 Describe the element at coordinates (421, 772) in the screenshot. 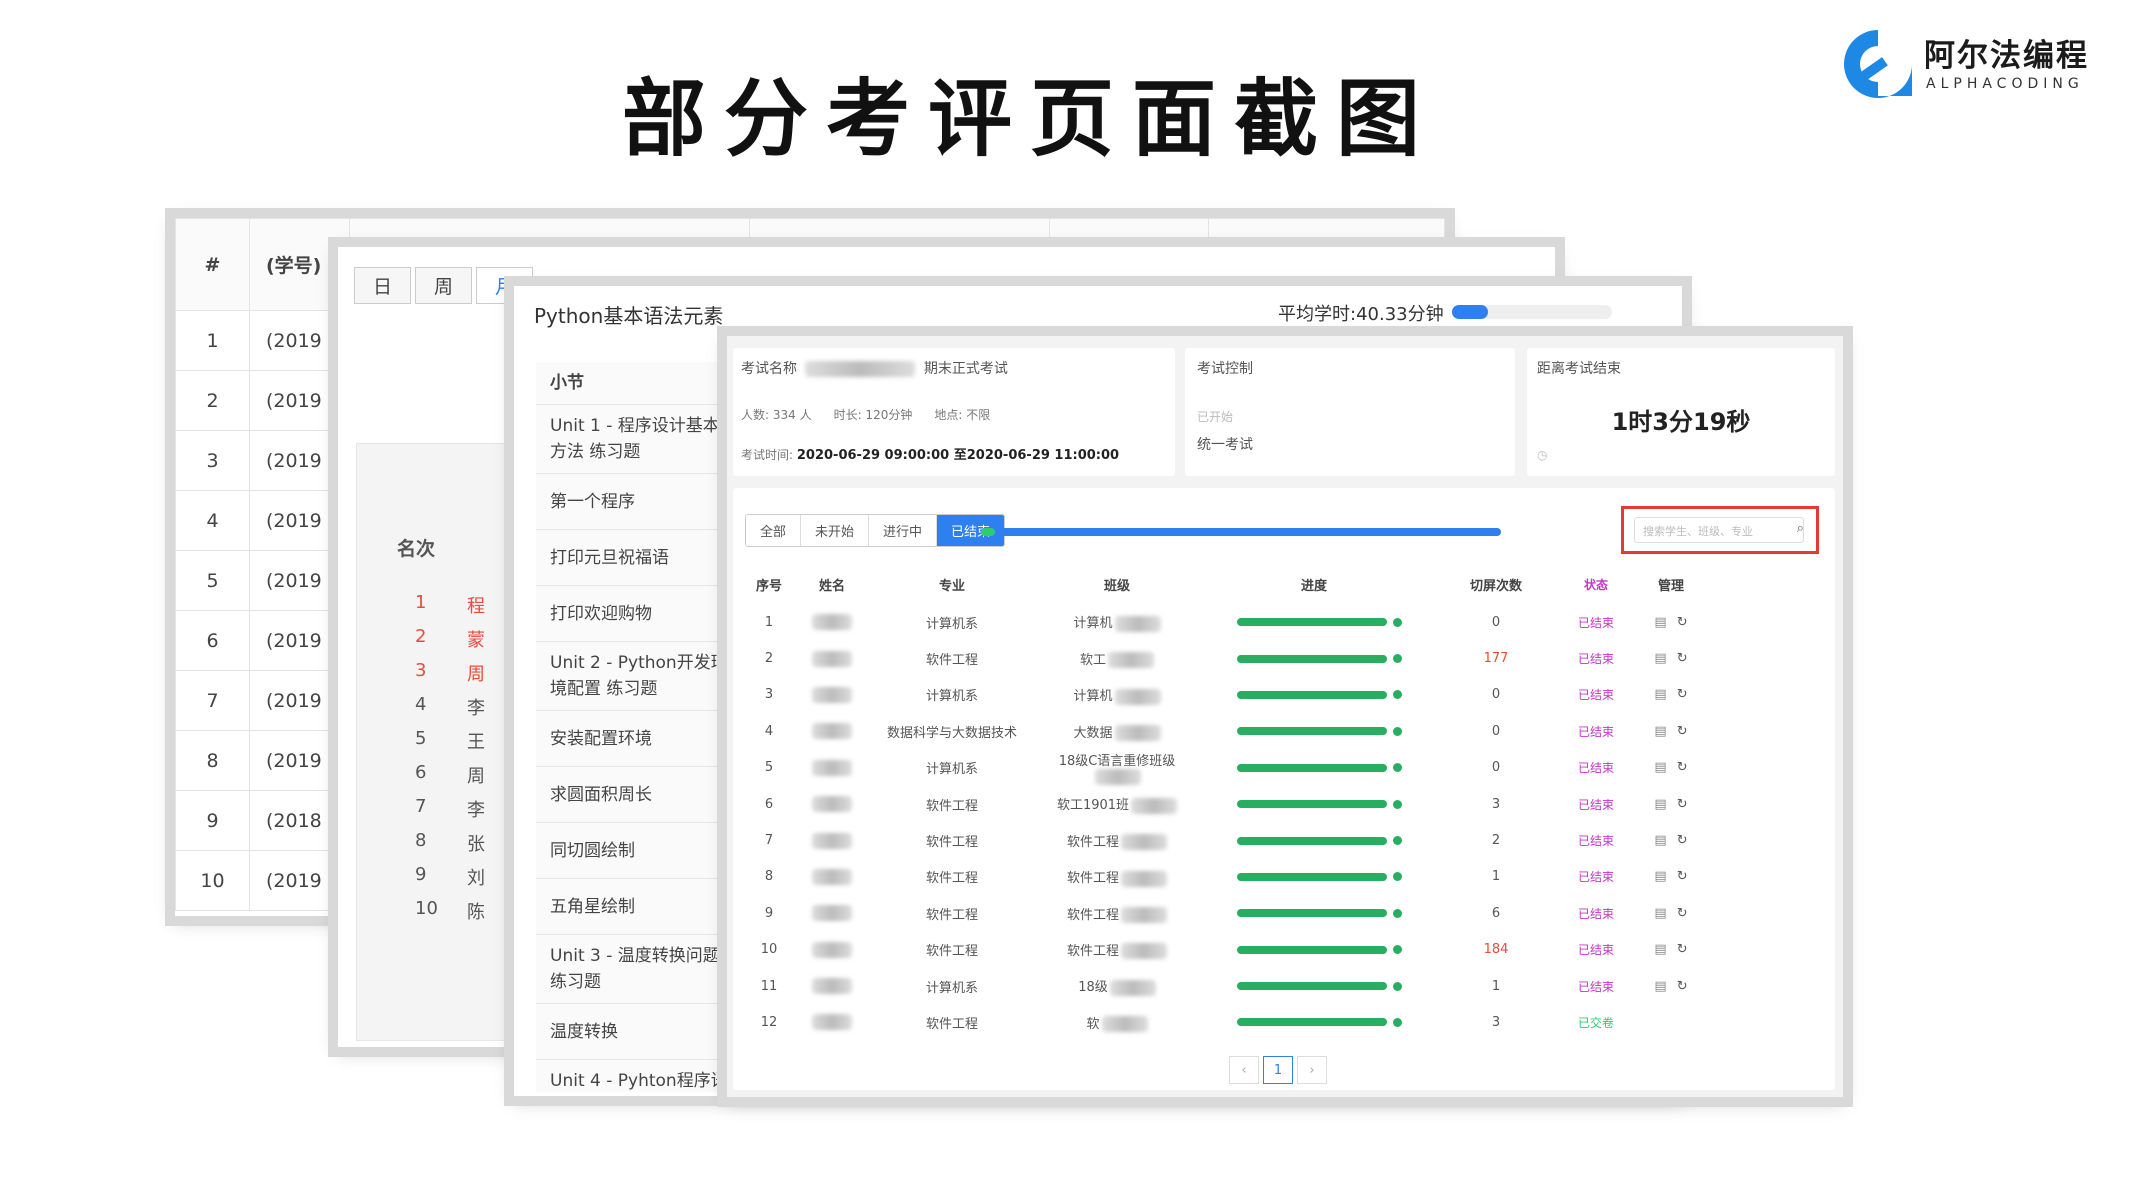

I see `rank-number: 6` at that location.